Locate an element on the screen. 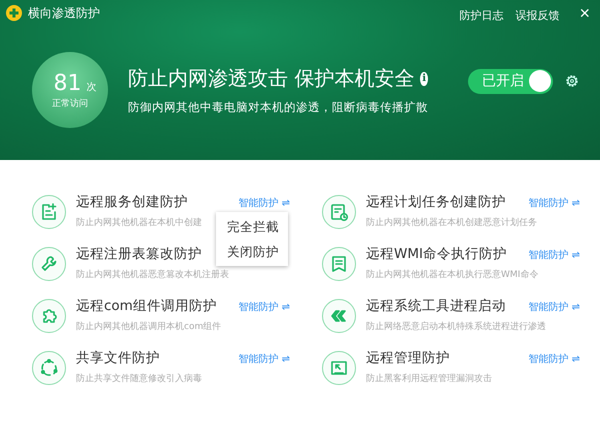 The height and width of the screenshot is (421, 600). protection-title: 远程WMI命令执行防护 is located at coordinates (436, 254).